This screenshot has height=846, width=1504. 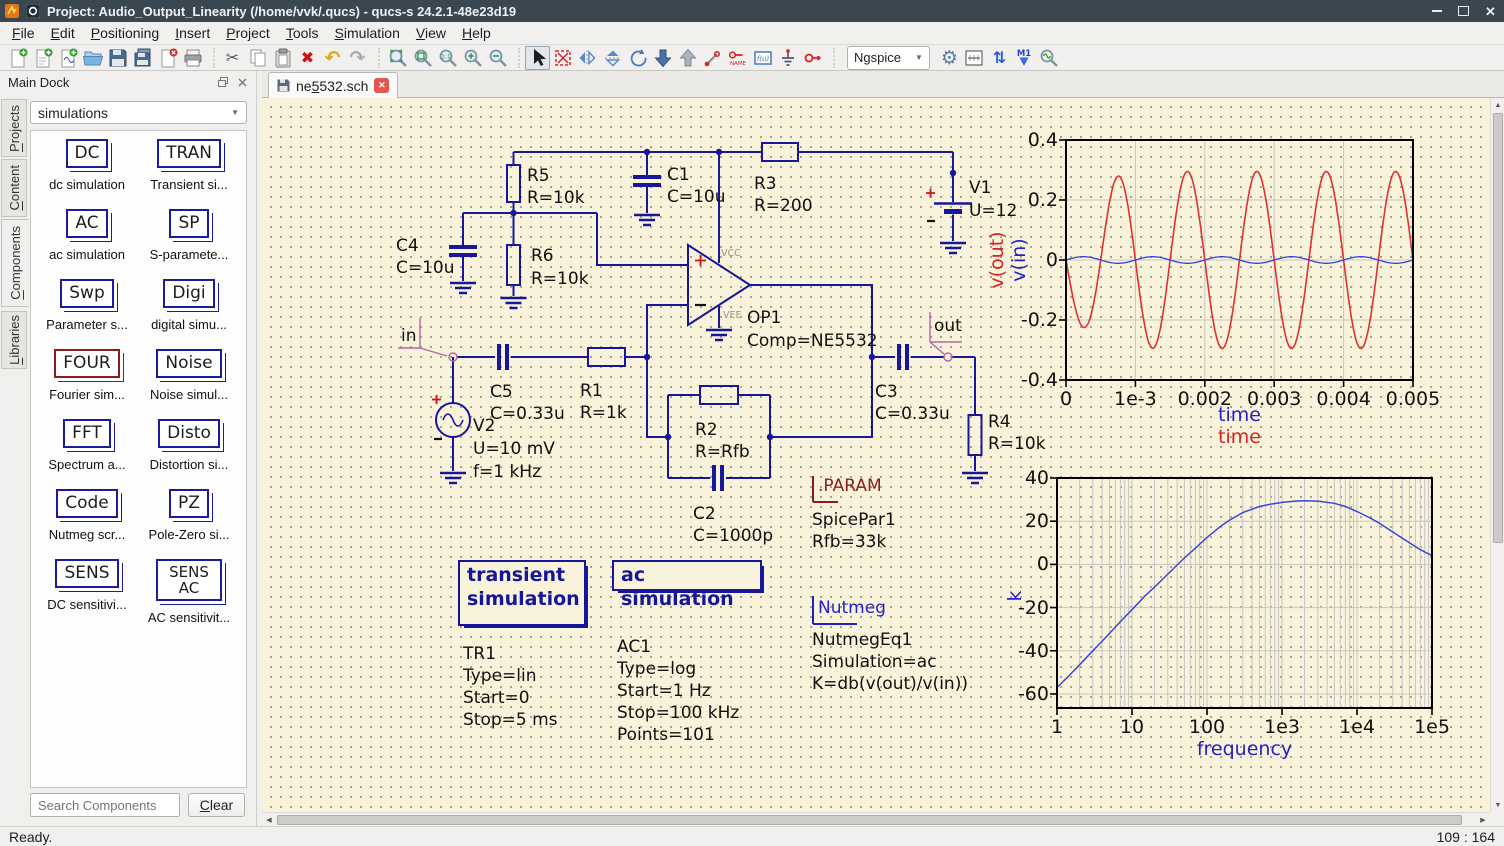 What do you see at coordinates (993, 211) in the screenshot?
I see `label-v1-value: U=12` at bounding box center [993, 211].